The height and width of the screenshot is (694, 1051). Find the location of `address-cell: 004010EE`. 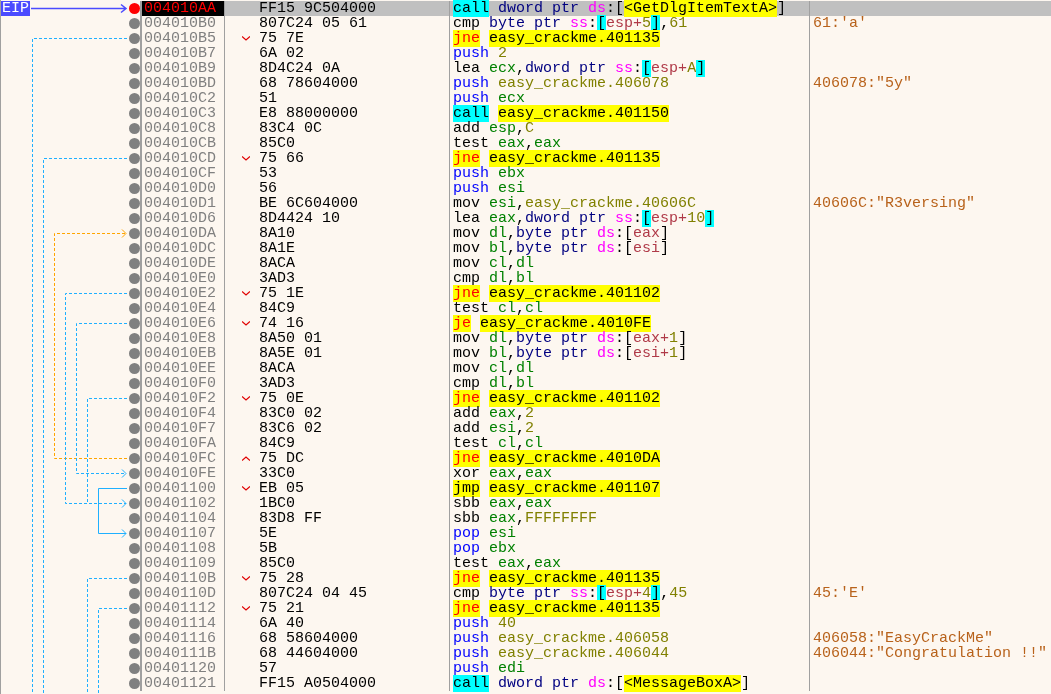

address-cell: 004010EE is located at coordinates (182, 368).